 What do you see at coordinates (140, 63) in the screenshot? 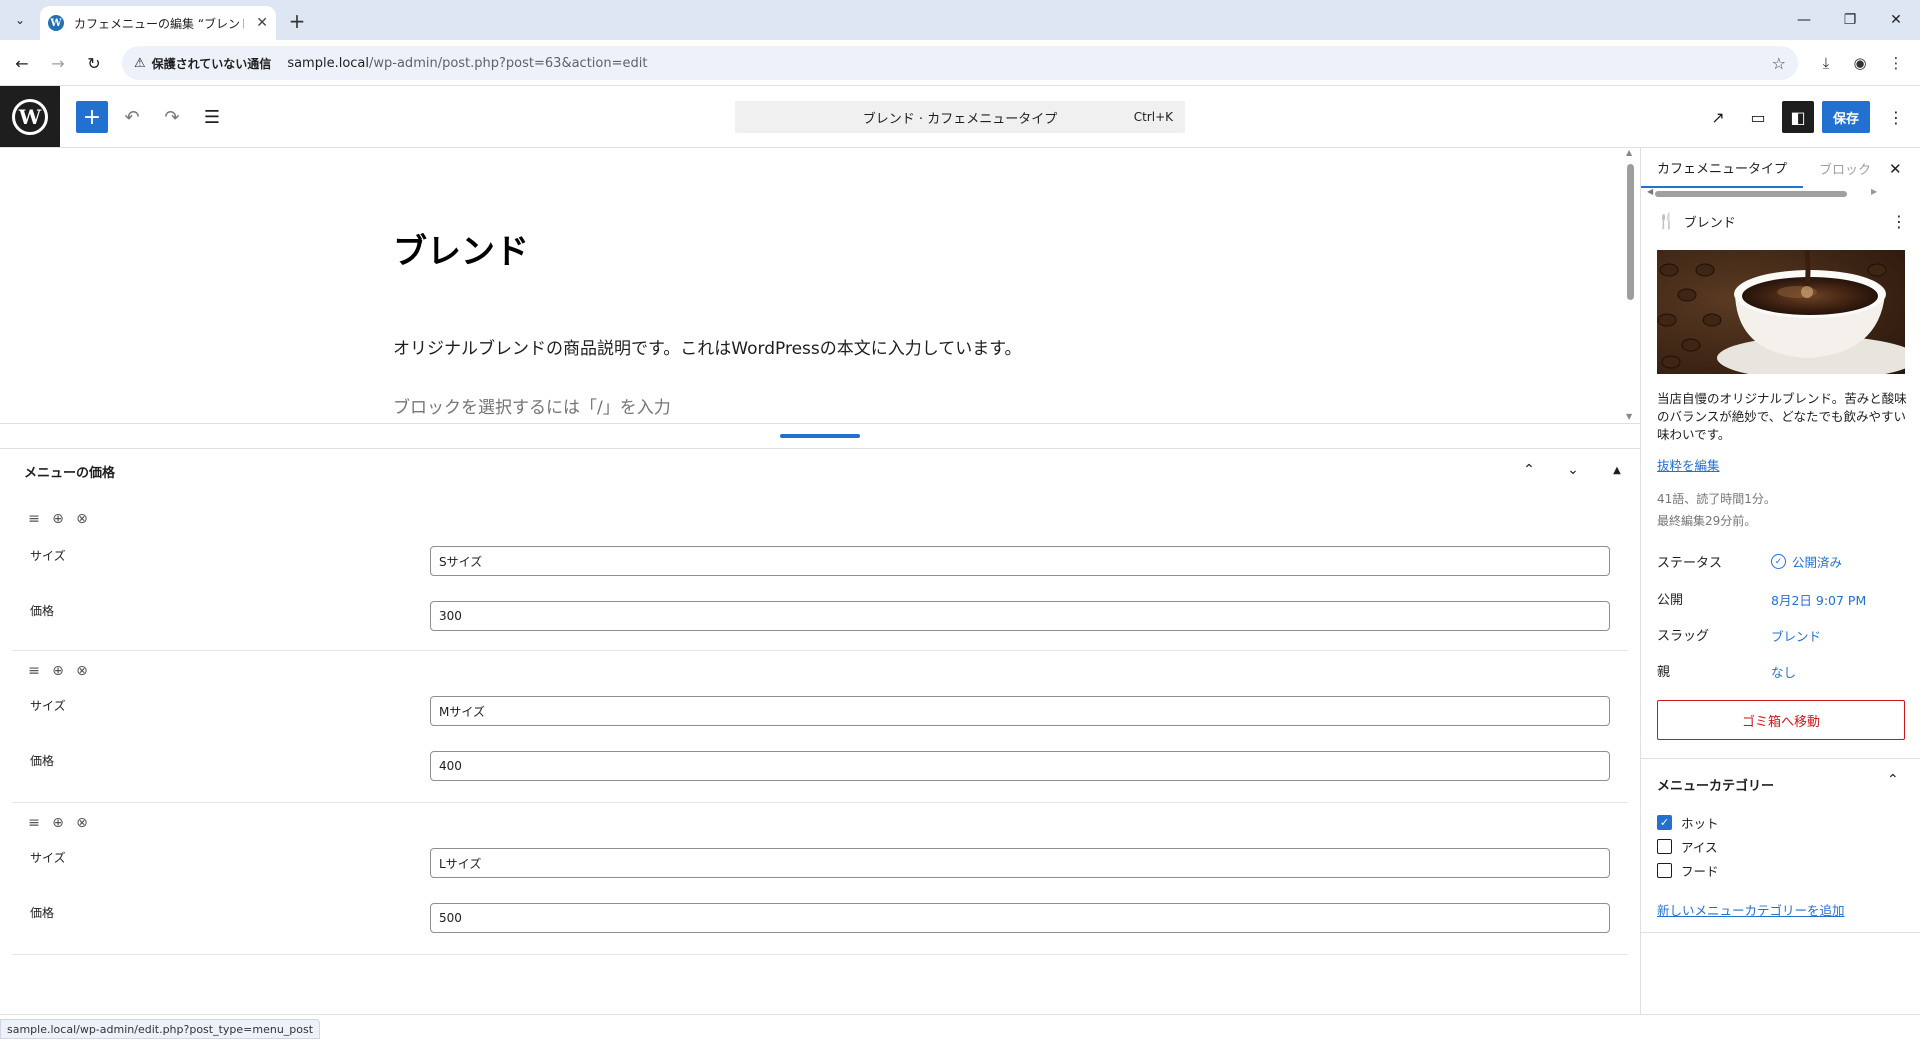
I see `warning-icon: ⚠` at bounding box center [140, 63].